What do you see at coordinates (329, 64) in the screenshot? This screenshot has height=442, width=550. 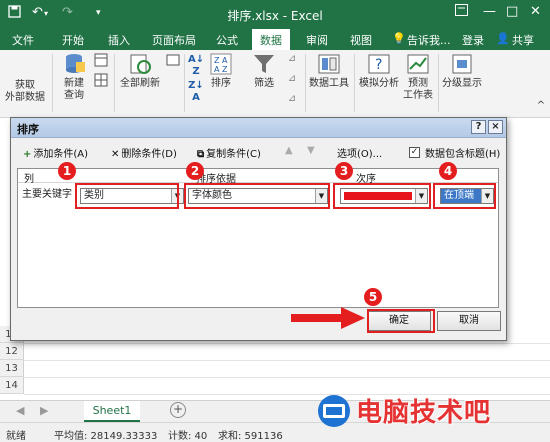 I see `data-tools-icon` at bounding box center [329, 64].